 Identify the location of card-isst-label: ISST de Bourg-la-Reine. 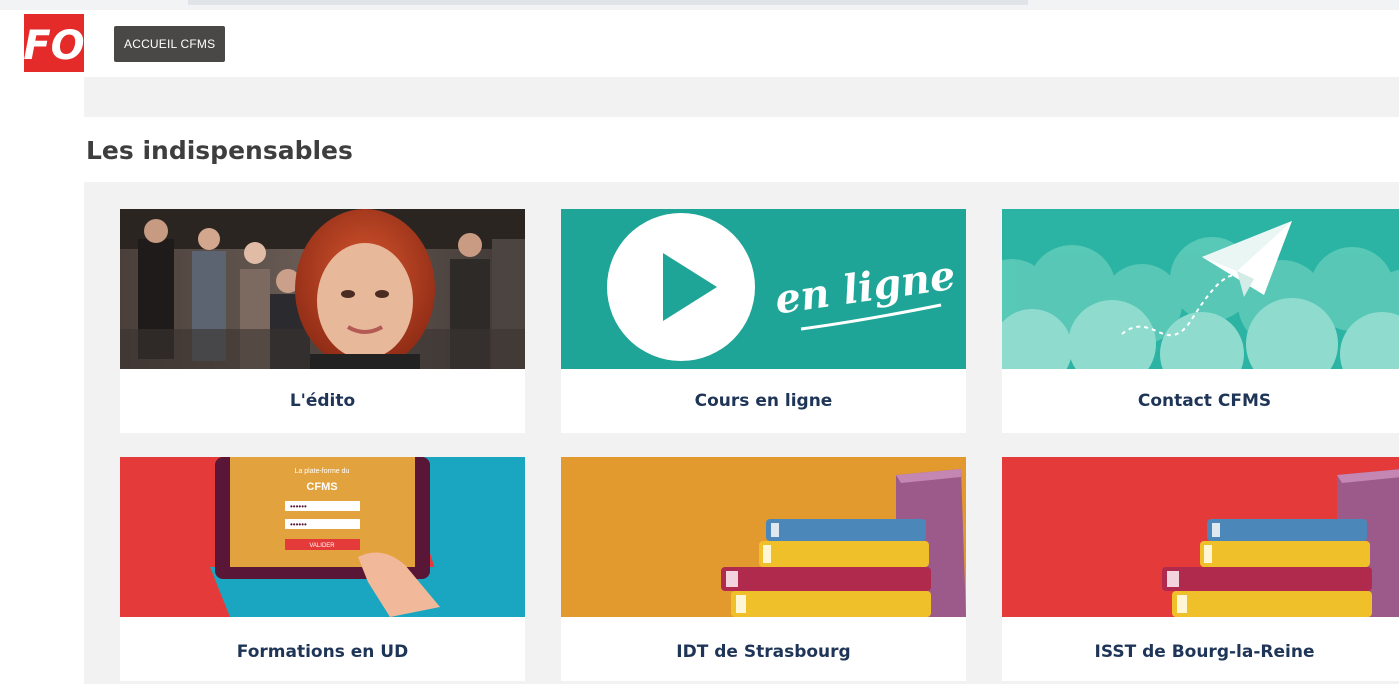
(1204, 652).